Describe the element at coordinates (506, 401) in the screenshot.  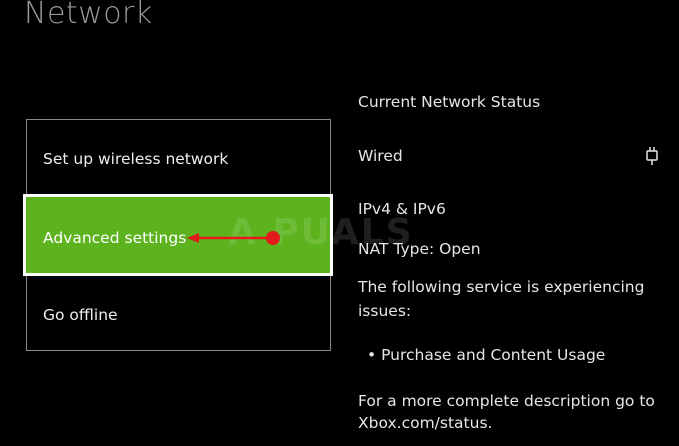
I see `description-text-line1: For a more complete description go to` at that location.